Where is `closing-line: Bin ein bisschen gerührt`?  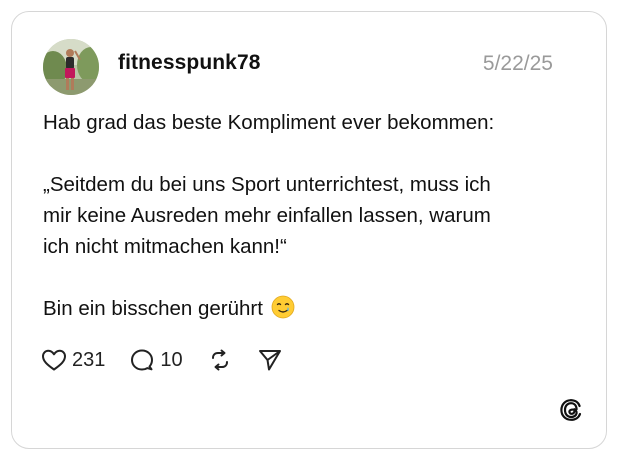
closing-line: Bin ein bisschen gerührt is located at coordinates (303, 310).